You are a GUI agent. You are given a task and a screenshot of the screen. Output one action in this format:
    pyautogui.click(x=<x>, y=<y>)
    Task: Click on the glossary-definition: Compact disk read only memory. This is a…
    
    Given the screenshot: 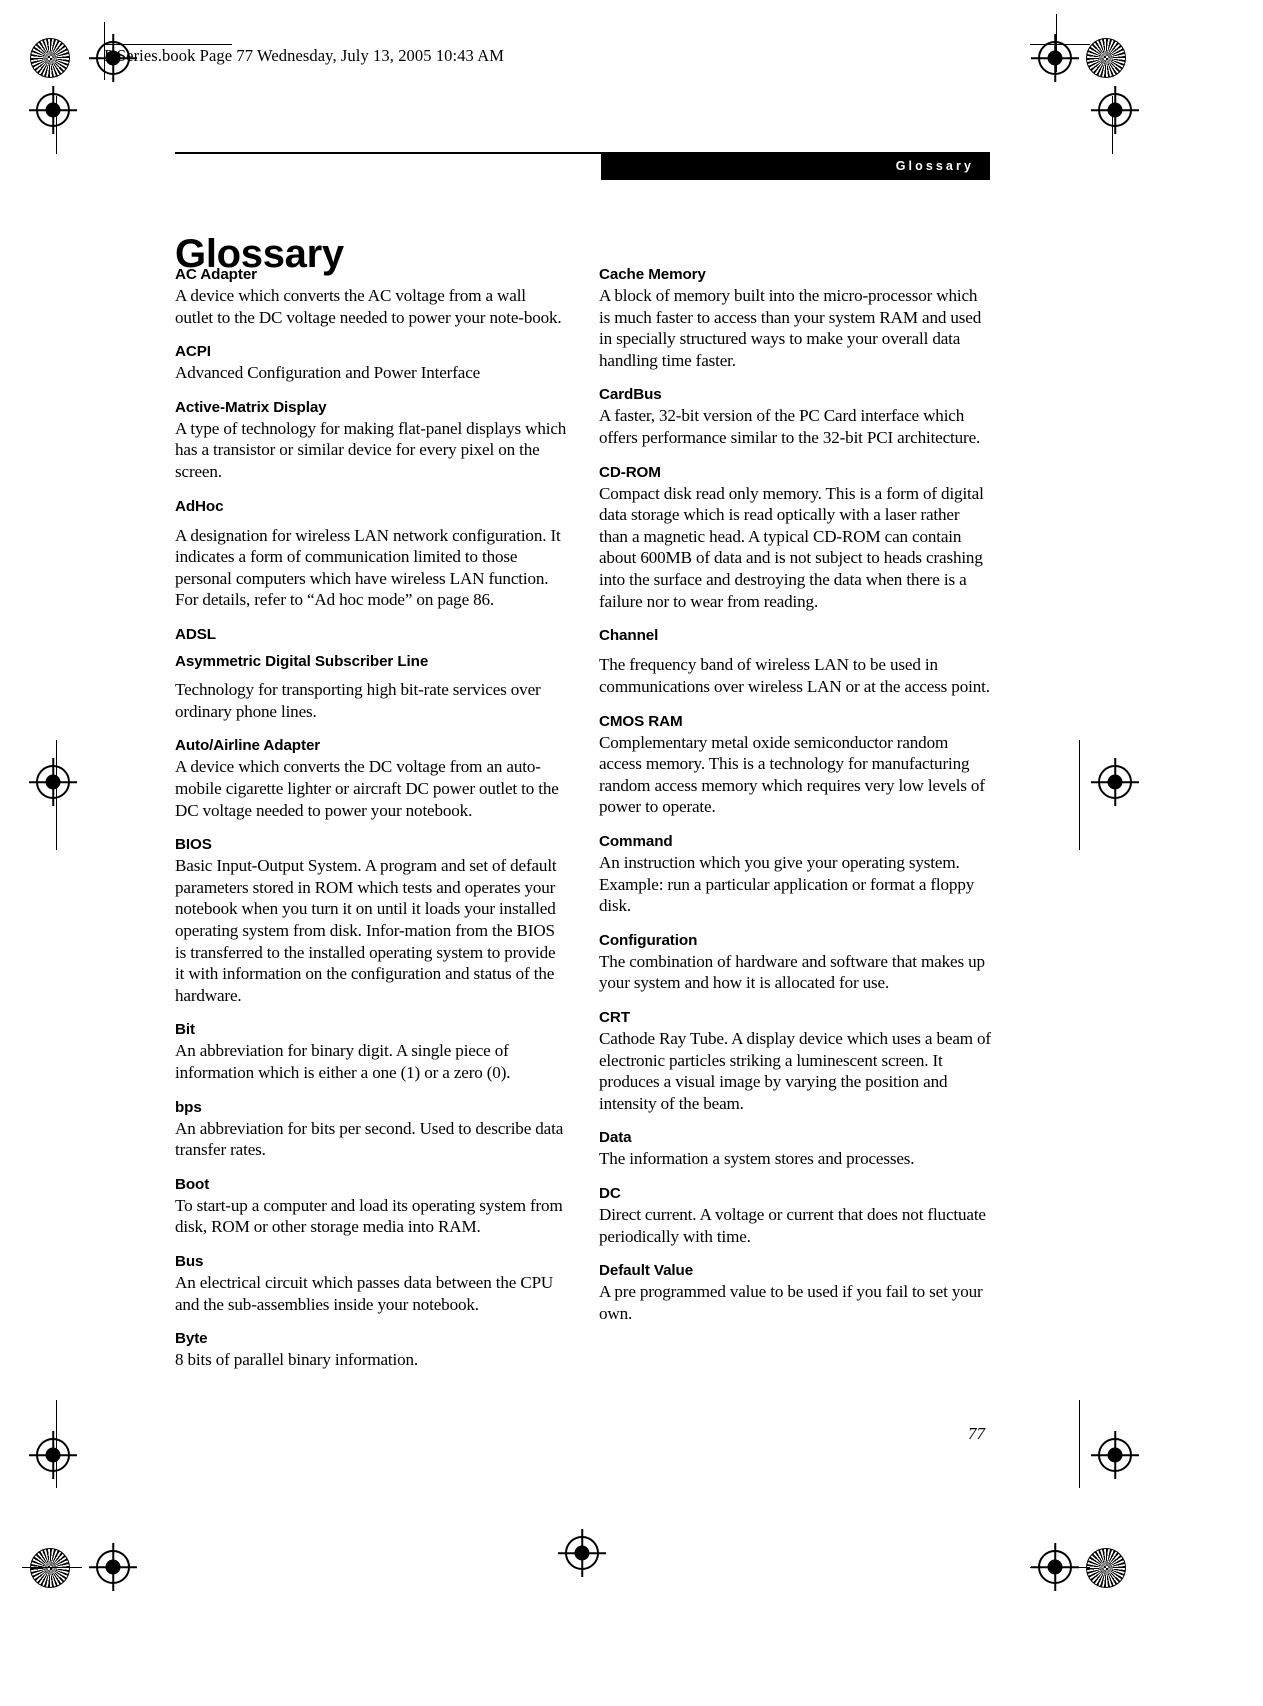 What is the action you would take?
    pyautogui.click(x=791, y=547)
    